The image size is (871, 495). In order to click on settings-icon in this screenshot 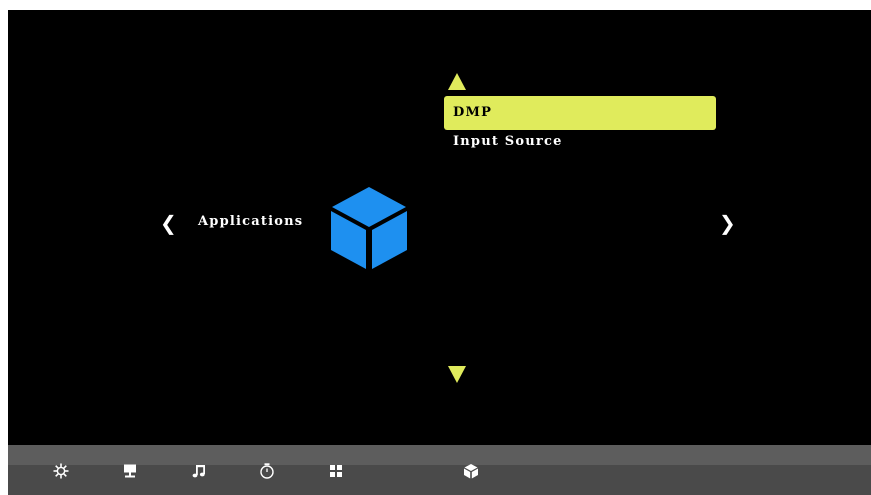, I will do `click(61, 471)`.